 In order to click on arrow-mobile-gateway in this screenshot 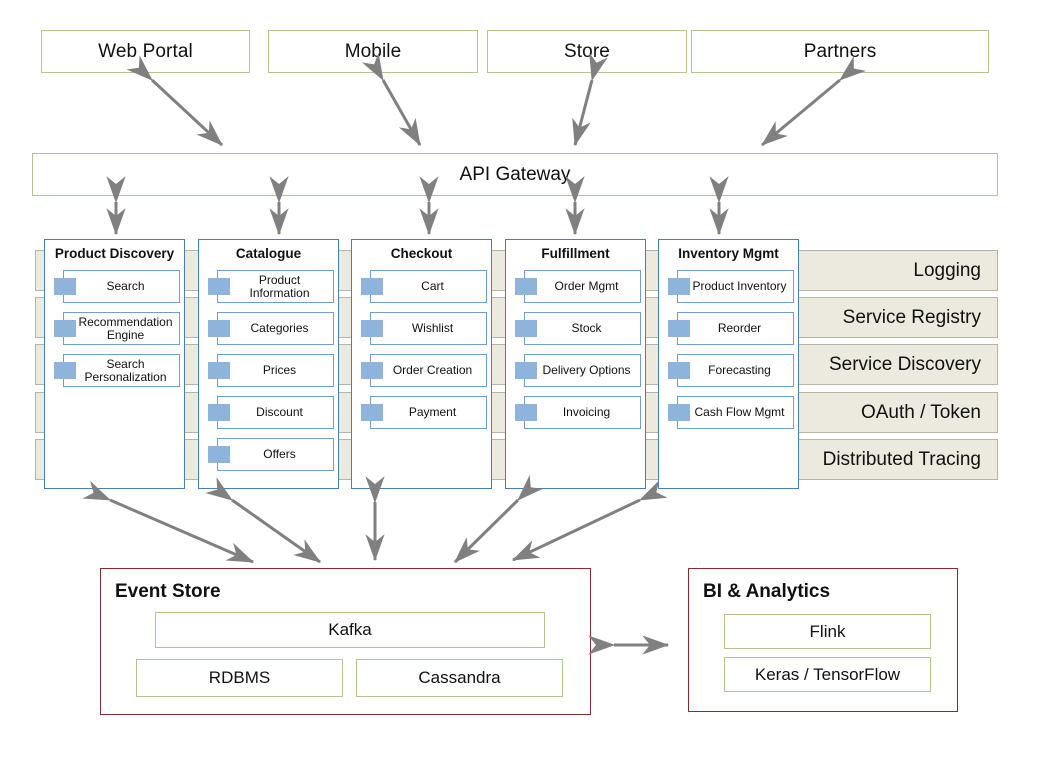, I will do `click(391, 99)`.